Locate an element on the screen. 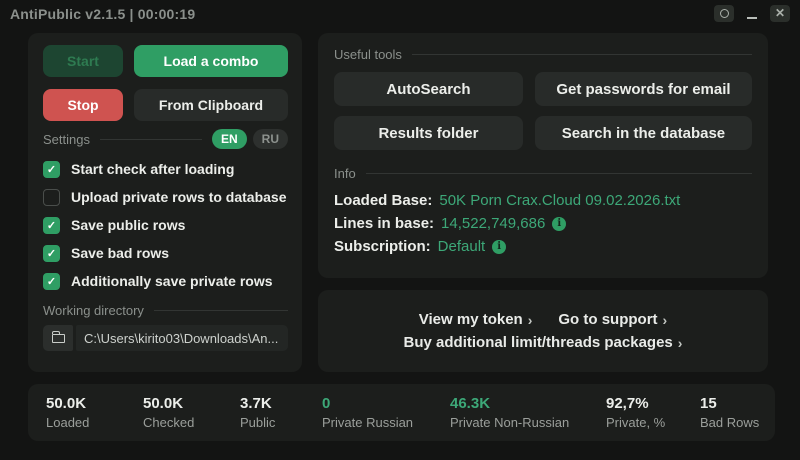 This screenshot has width=800, height=460. language-toggle: EN RU is located at coordinates (249, 139).